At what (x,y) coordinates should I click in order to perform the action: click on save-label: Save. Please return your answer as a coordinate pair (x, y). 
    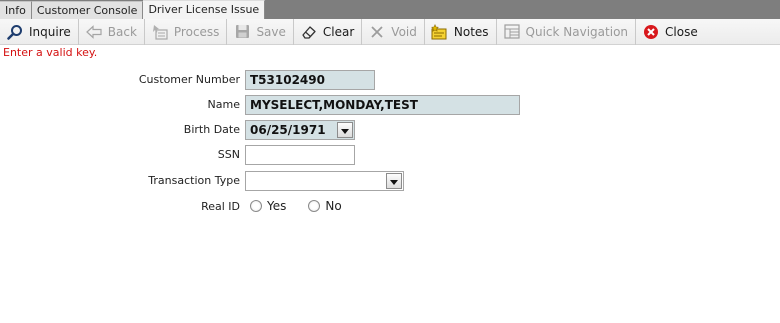
    Looking at the image, I should click on (271, 31).